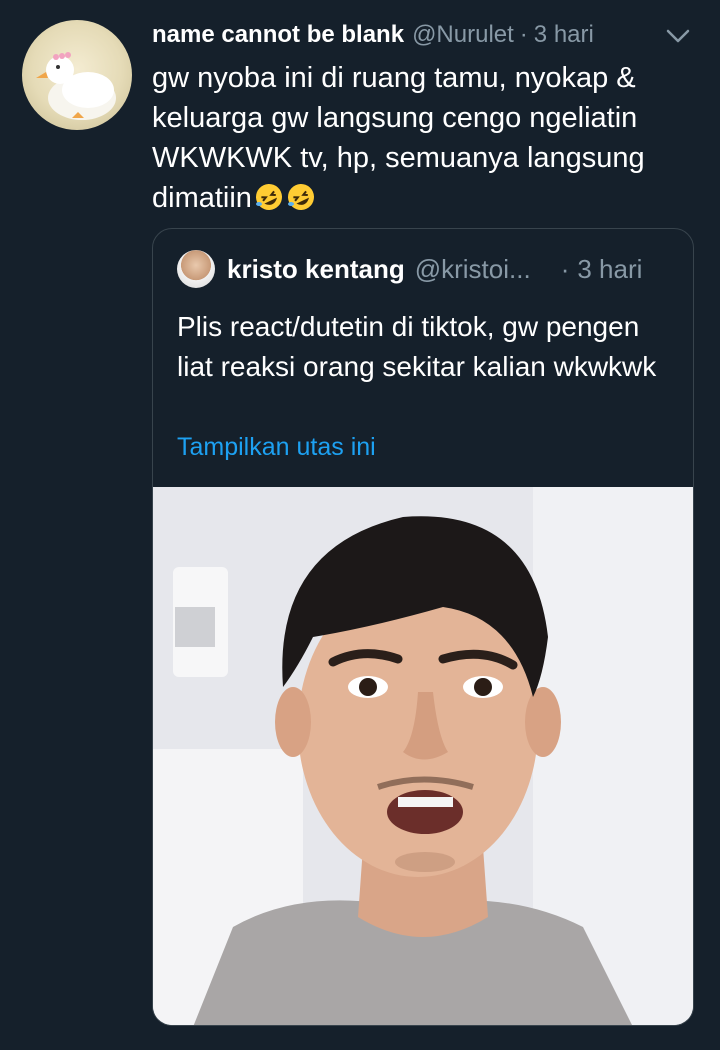  Describe the element at coordinates (564, 35) in the screenshot. I see `tweet-timestamp: 3 hari` at that location.